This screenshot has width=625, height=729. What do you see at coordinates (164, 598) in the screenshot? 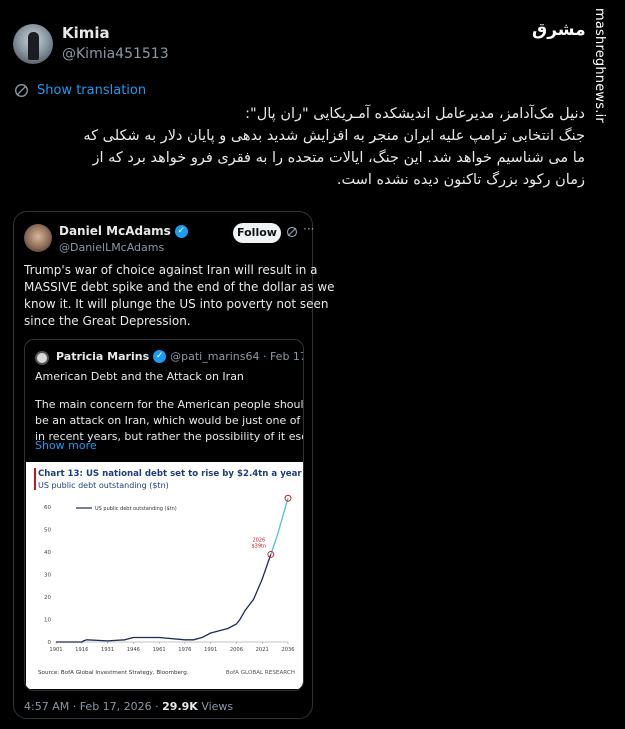
I see `historical-debt-line` at bounding box center [164, 598].